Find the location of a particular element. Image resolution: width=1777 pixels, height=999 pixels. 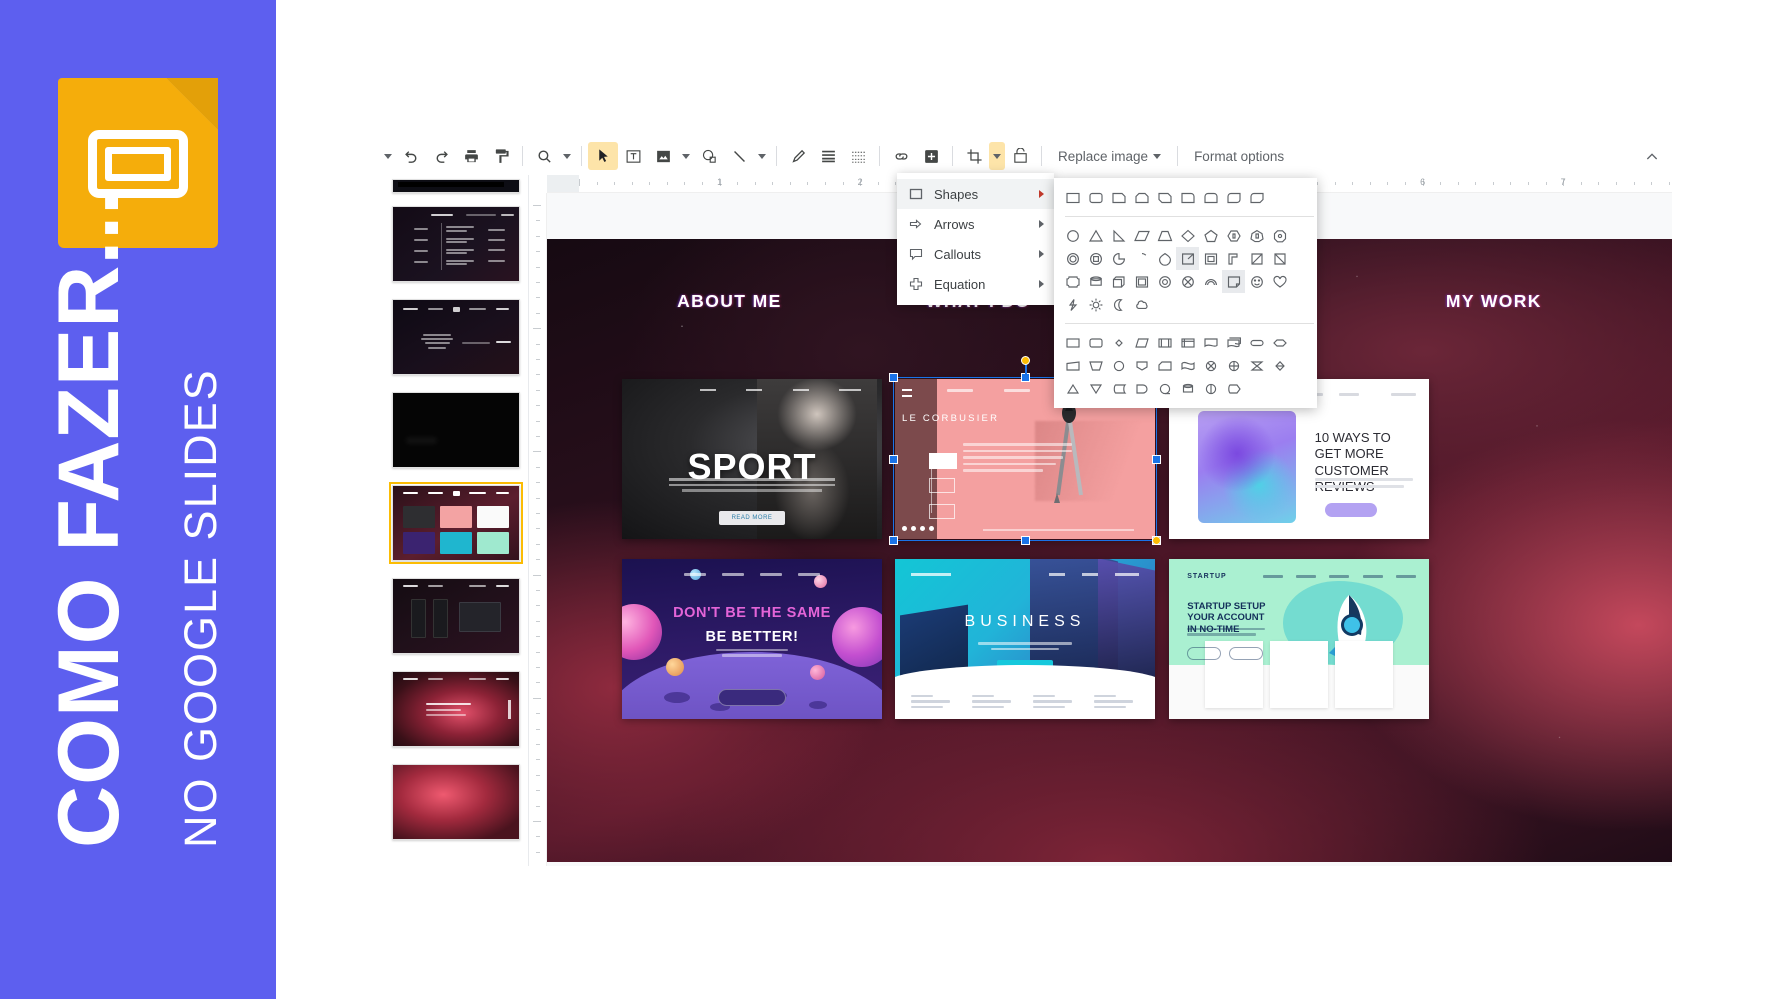

slide-card-space: DON'T BE THE SAME BE BETTER! is located at coordinates (752, 639).